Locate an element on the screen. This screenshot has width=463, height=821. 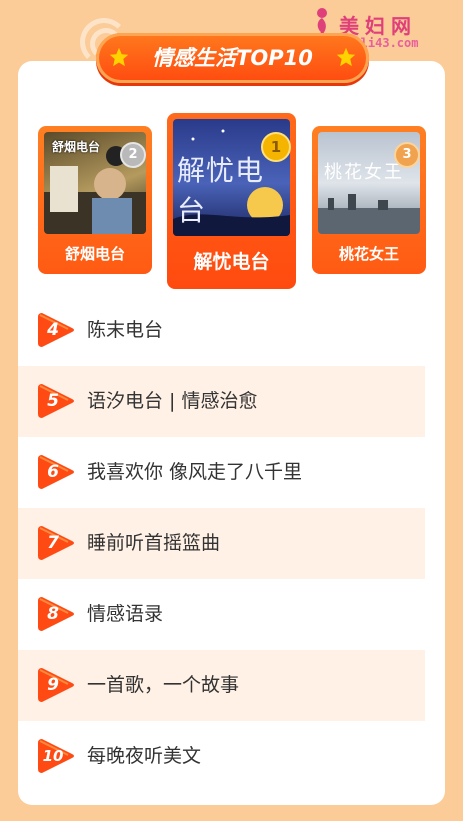
list-item: 6 我喜欢你 像风走了八千里 is located at coordinates (221, 472).